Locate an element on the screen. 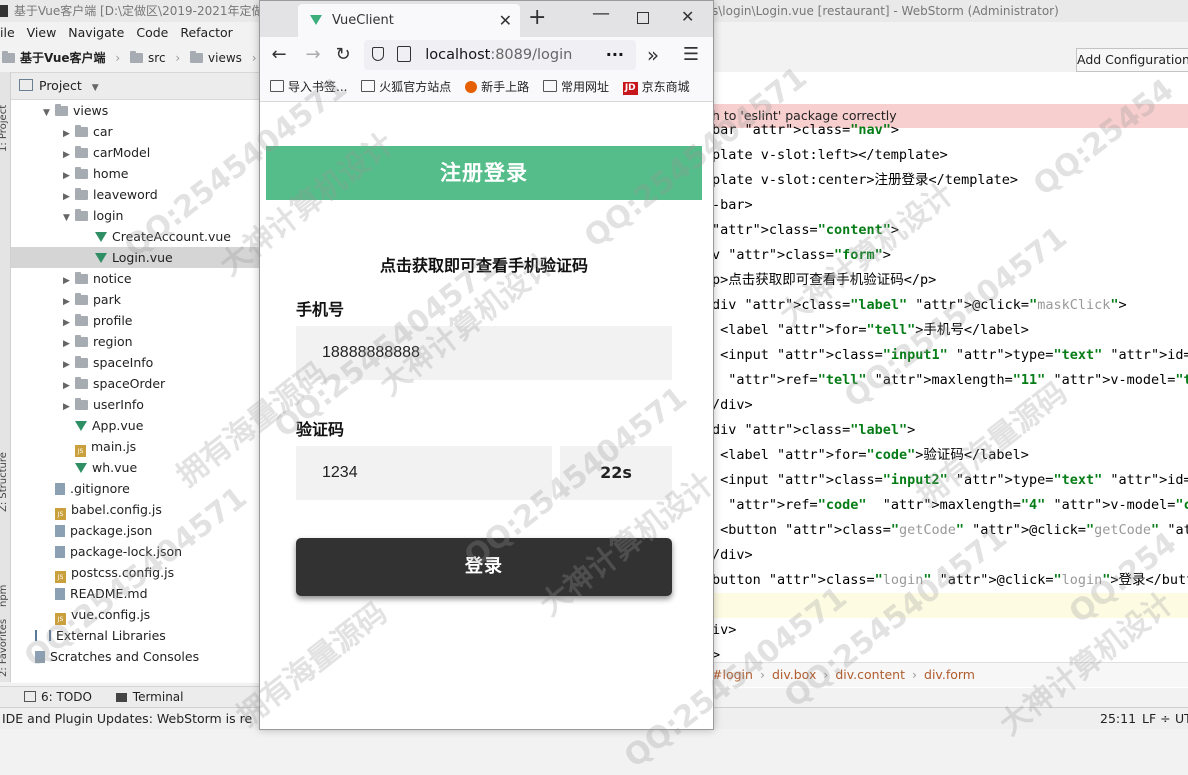  menu-navigate: Navigate is located at coordinates (96, 32).